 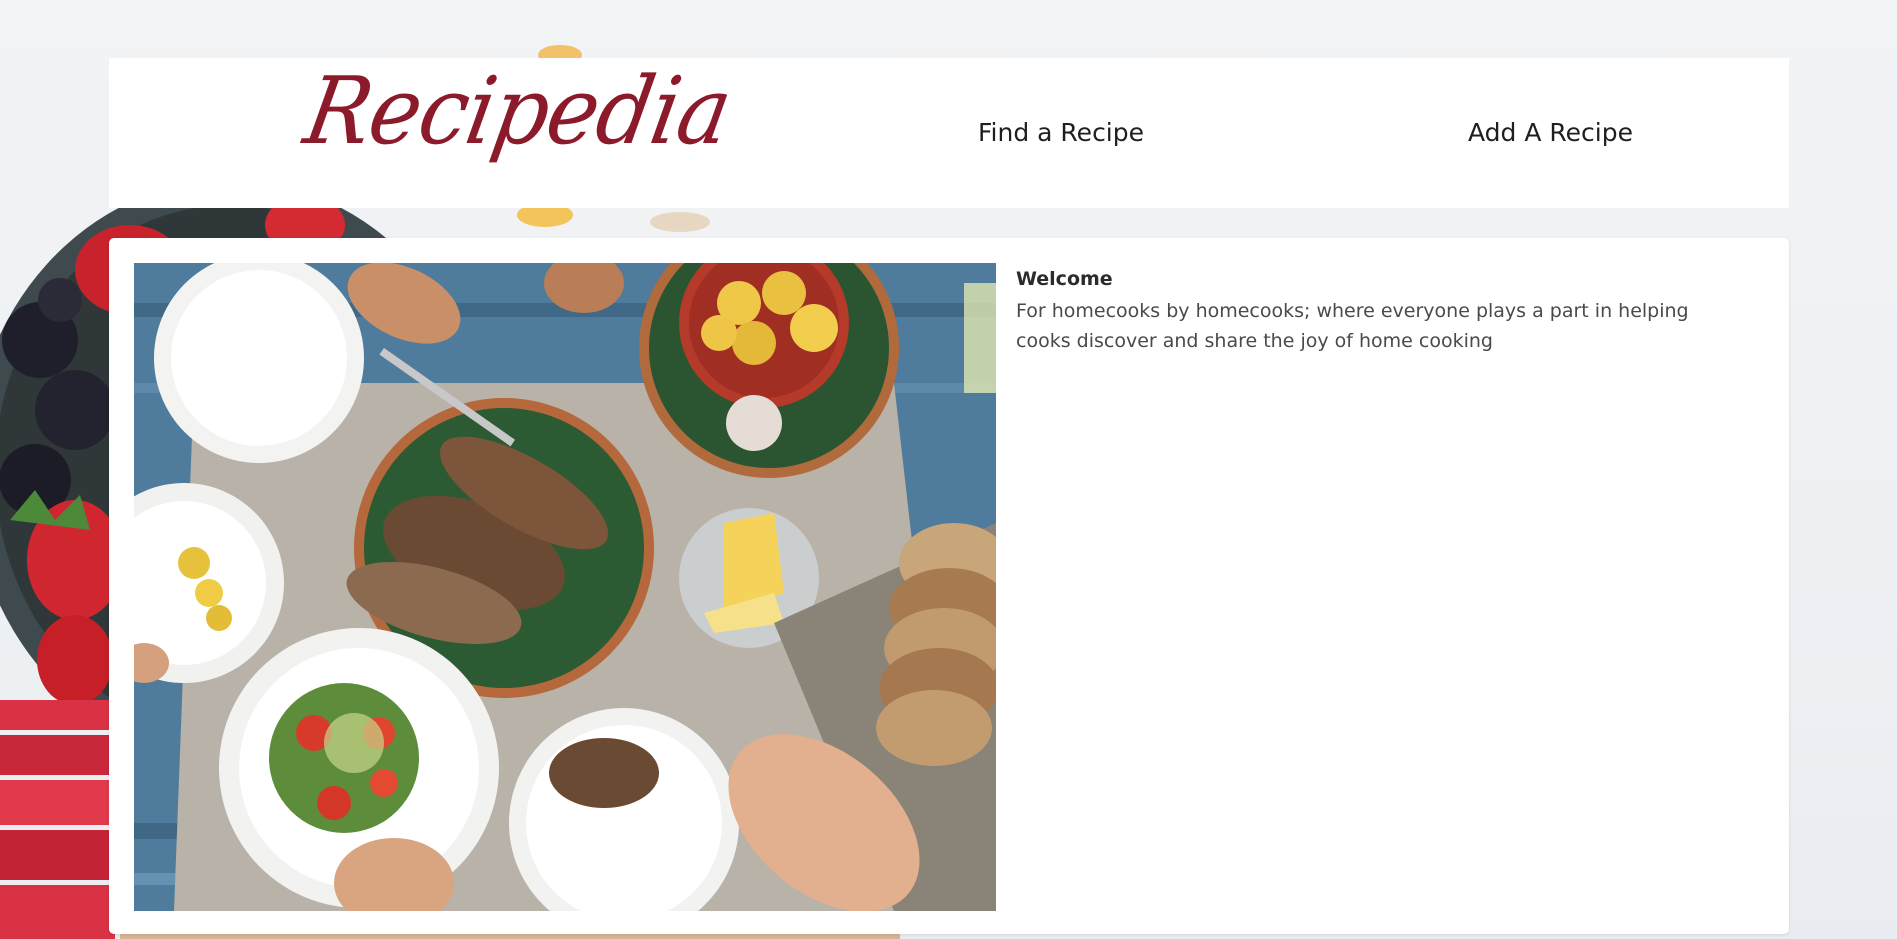 What do you see at coordinates (517, 111) in the screenshot?
I see `logo: Recipedia` at bounding box center [517, 111].